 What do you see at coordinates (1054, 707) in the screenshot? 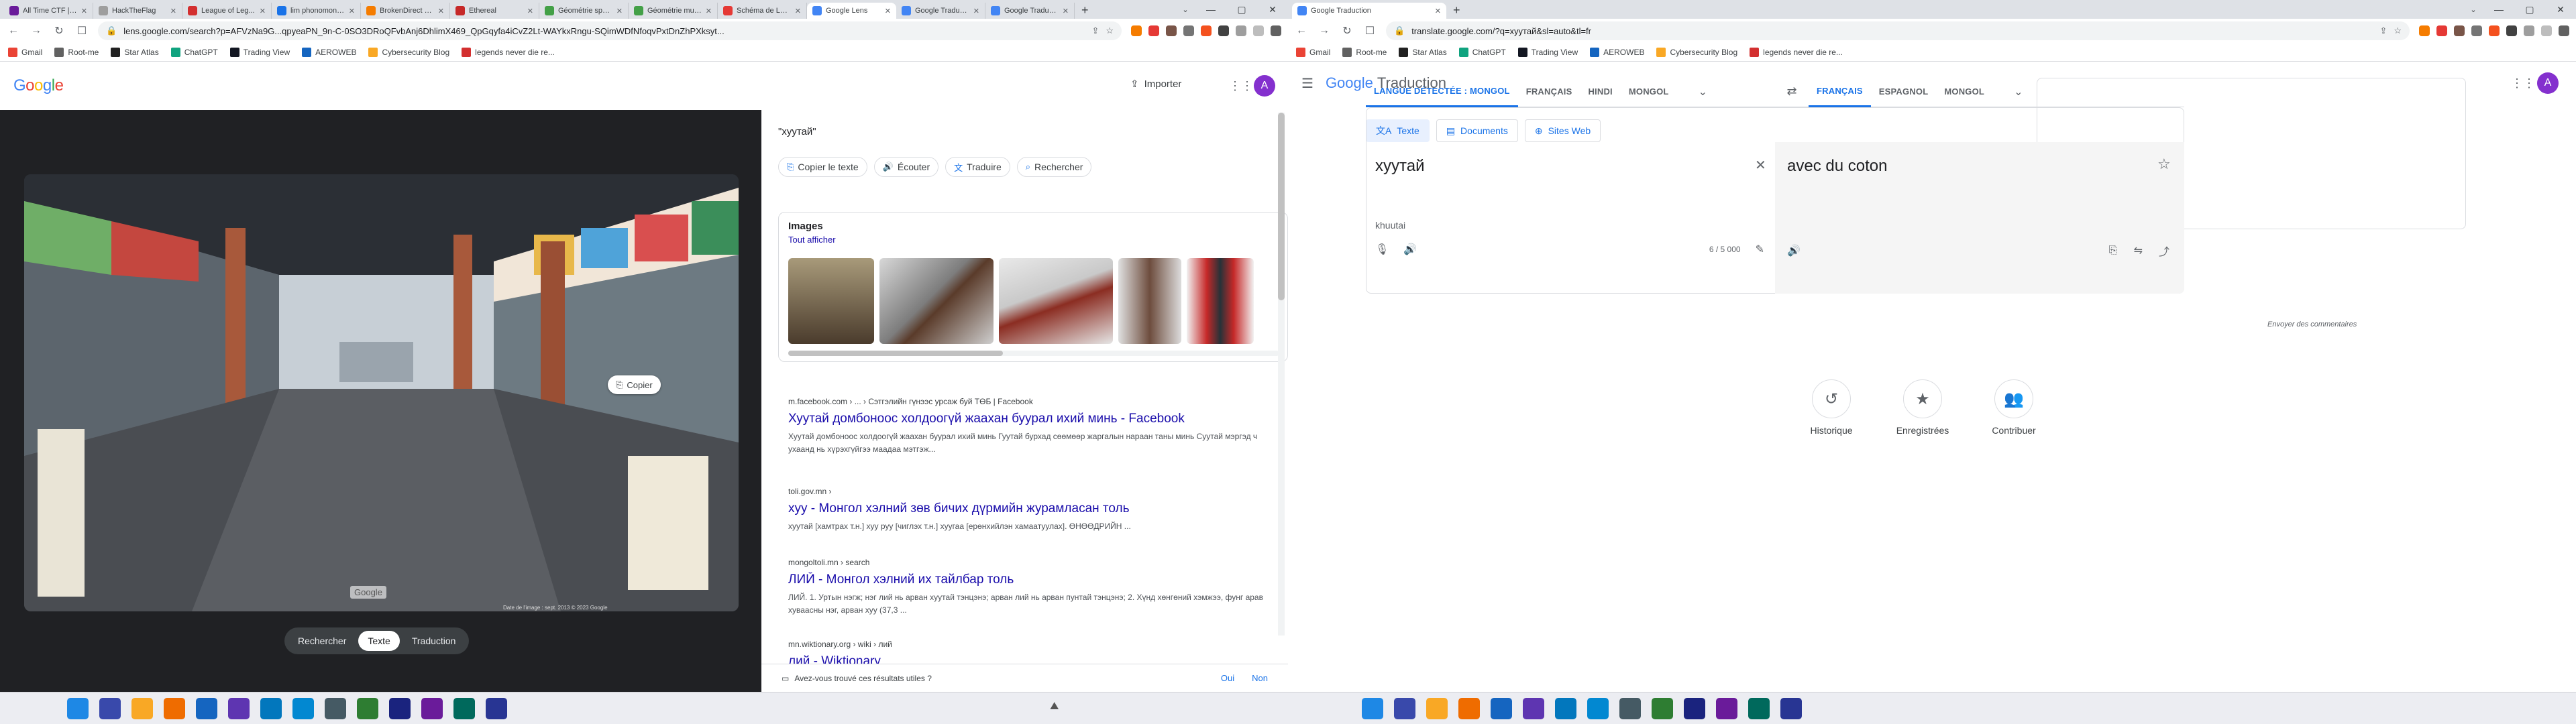
I see `tray-icon: ⛰` at bounding box center [1054, 707].